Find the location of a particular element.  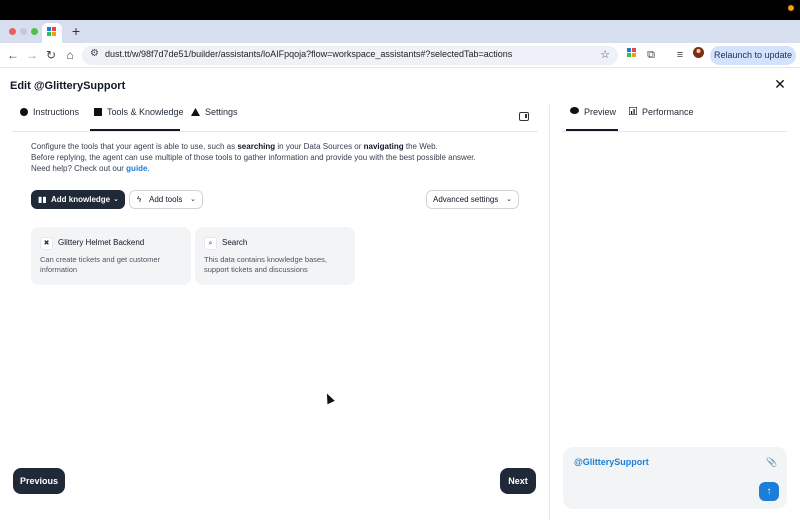

add-tools-button: ϟ Add tools ⌄ is located at coordinates (166, 199).